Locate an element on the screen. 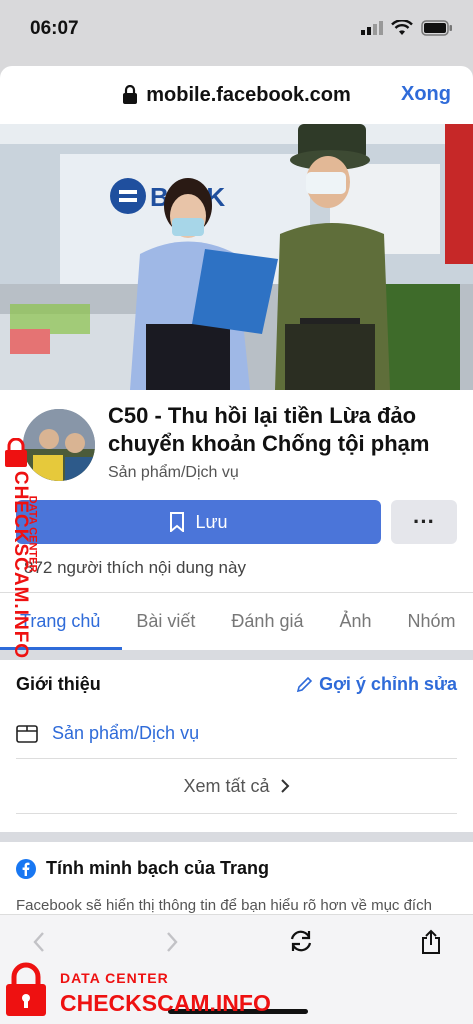 The width and height of the screenshot is (473, 1024). save-button: Lưu is located at coordinates (198, 522).